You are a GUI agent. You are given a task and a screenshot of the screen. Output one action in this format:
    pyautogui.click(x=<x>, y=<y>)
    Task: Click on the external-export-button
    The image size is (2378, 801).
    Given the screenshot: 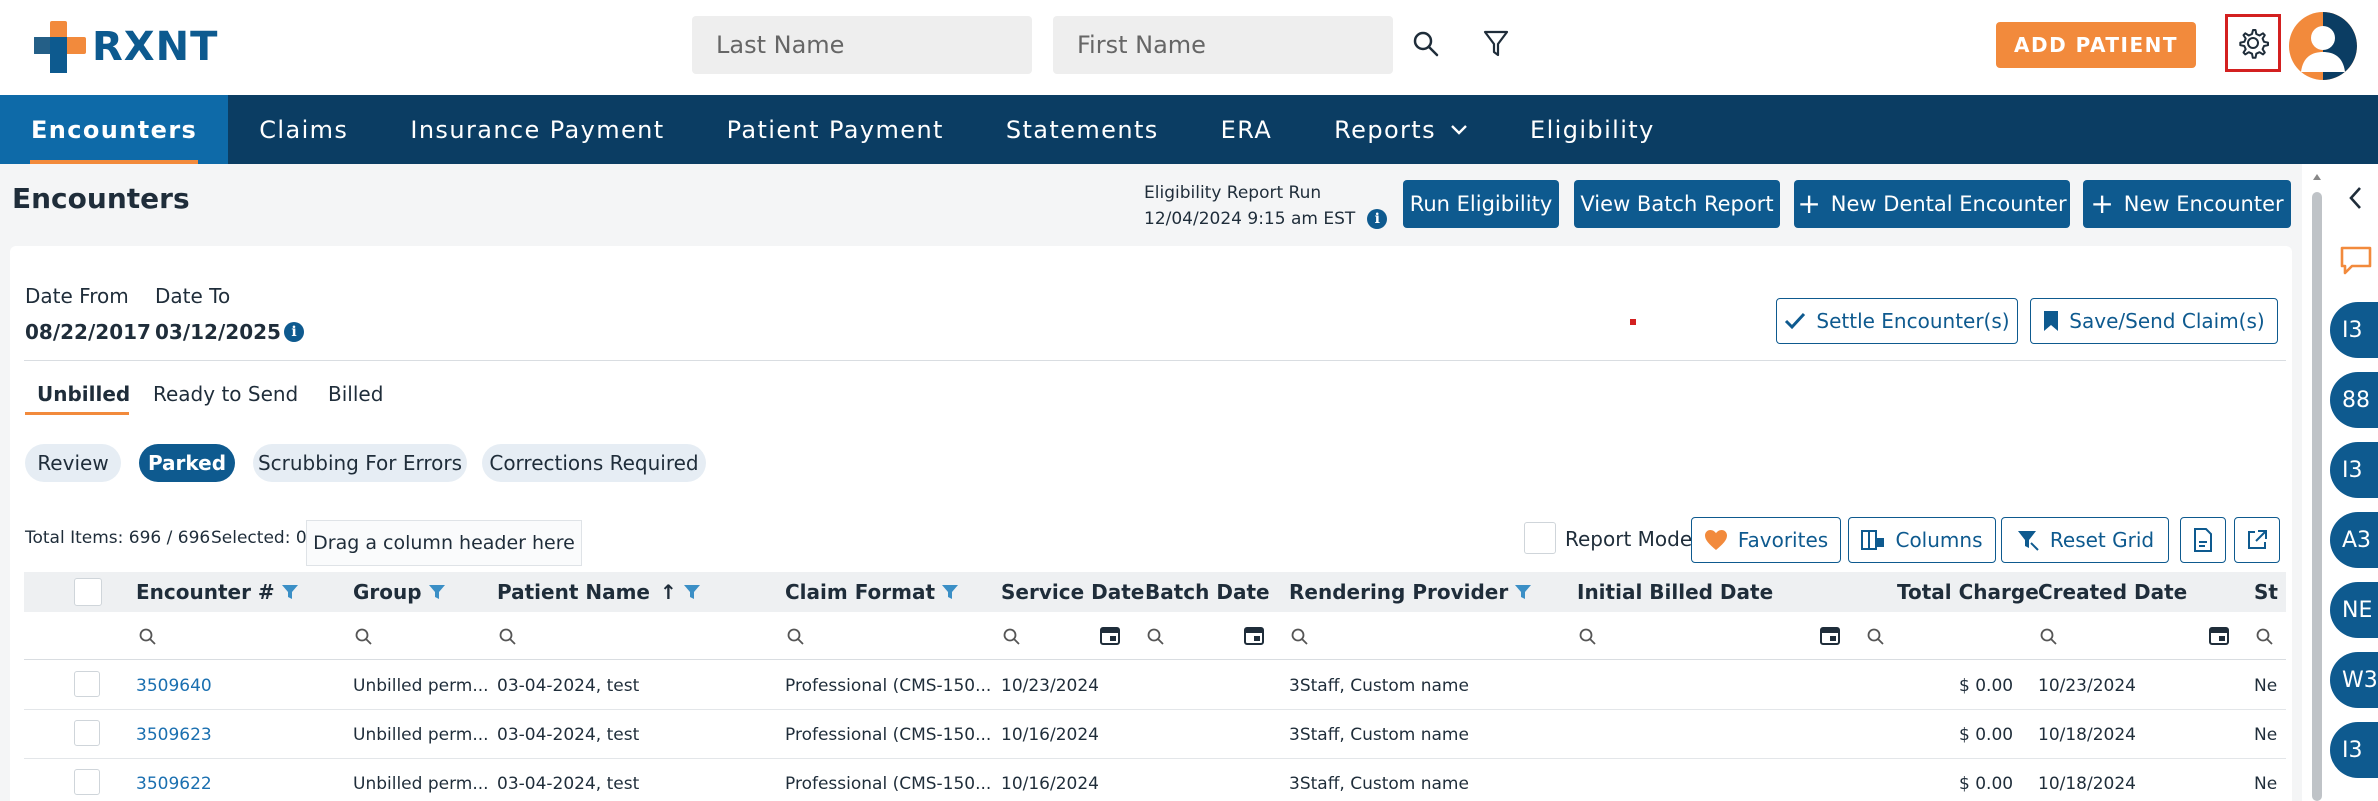 What is the action you would take?
    pyautogui.click(x=2257, y=540)
    